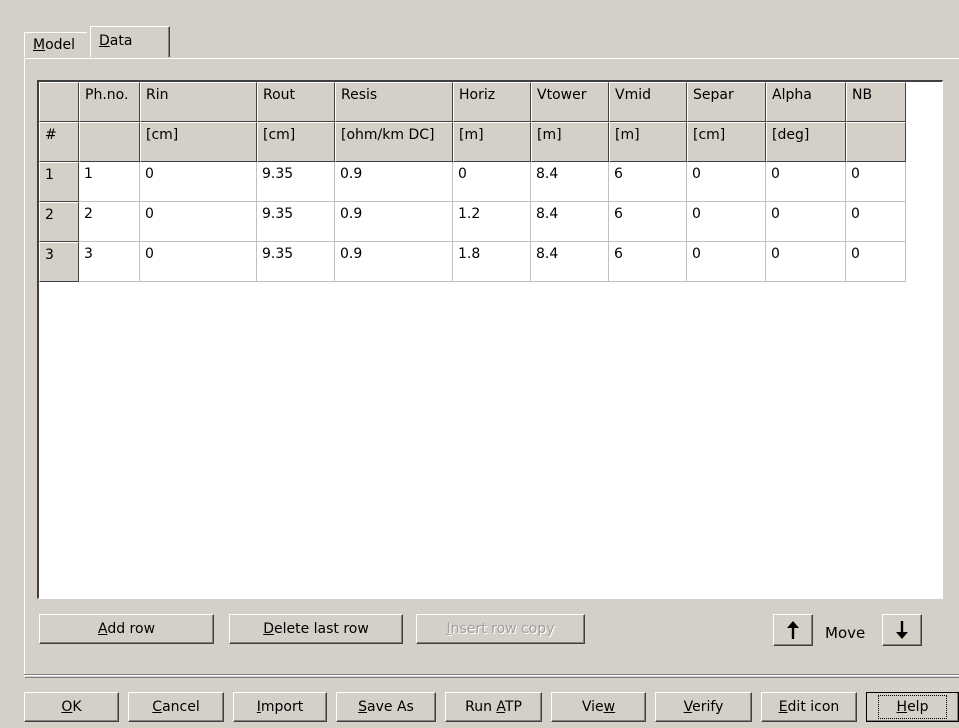 The height and width of the screenshot is (728, 959). I want to click on save-as-button: Save As, so click(386, 707).